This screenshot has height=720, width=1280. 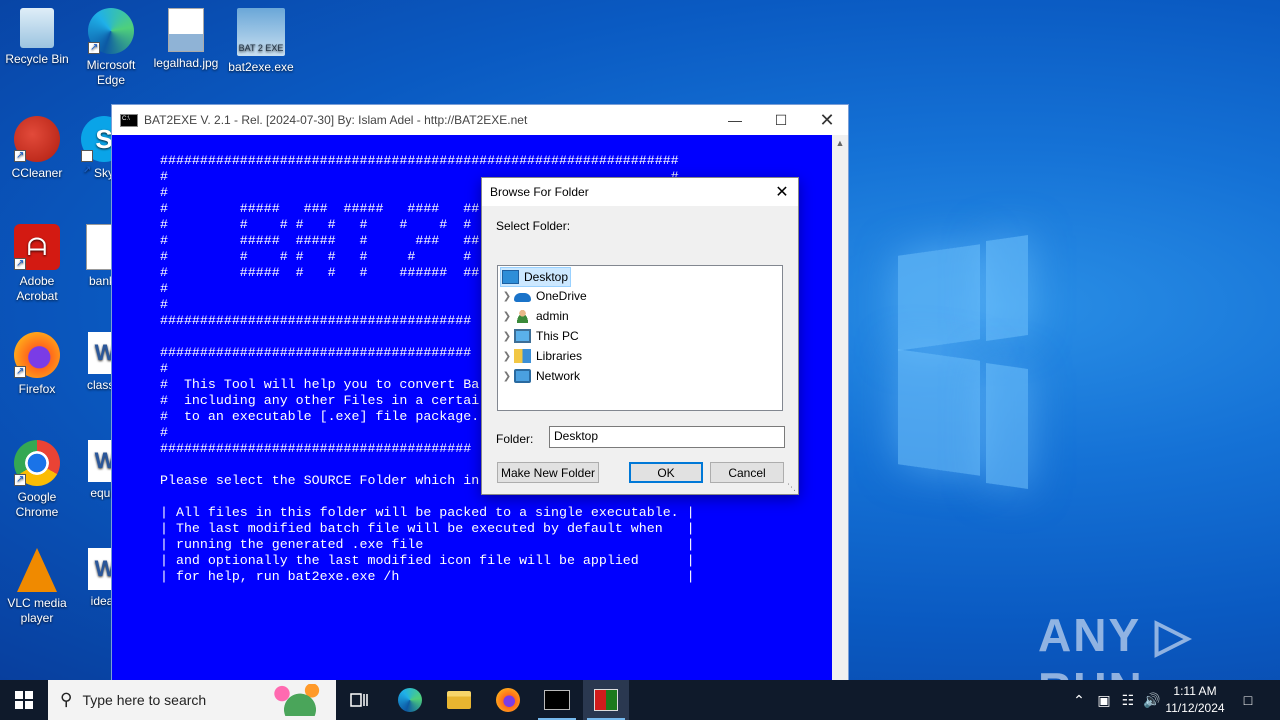 What do you see at coordinates (37, 463) in the screenshot?
I see `chrome-icon` at bounding box center [37, 463].